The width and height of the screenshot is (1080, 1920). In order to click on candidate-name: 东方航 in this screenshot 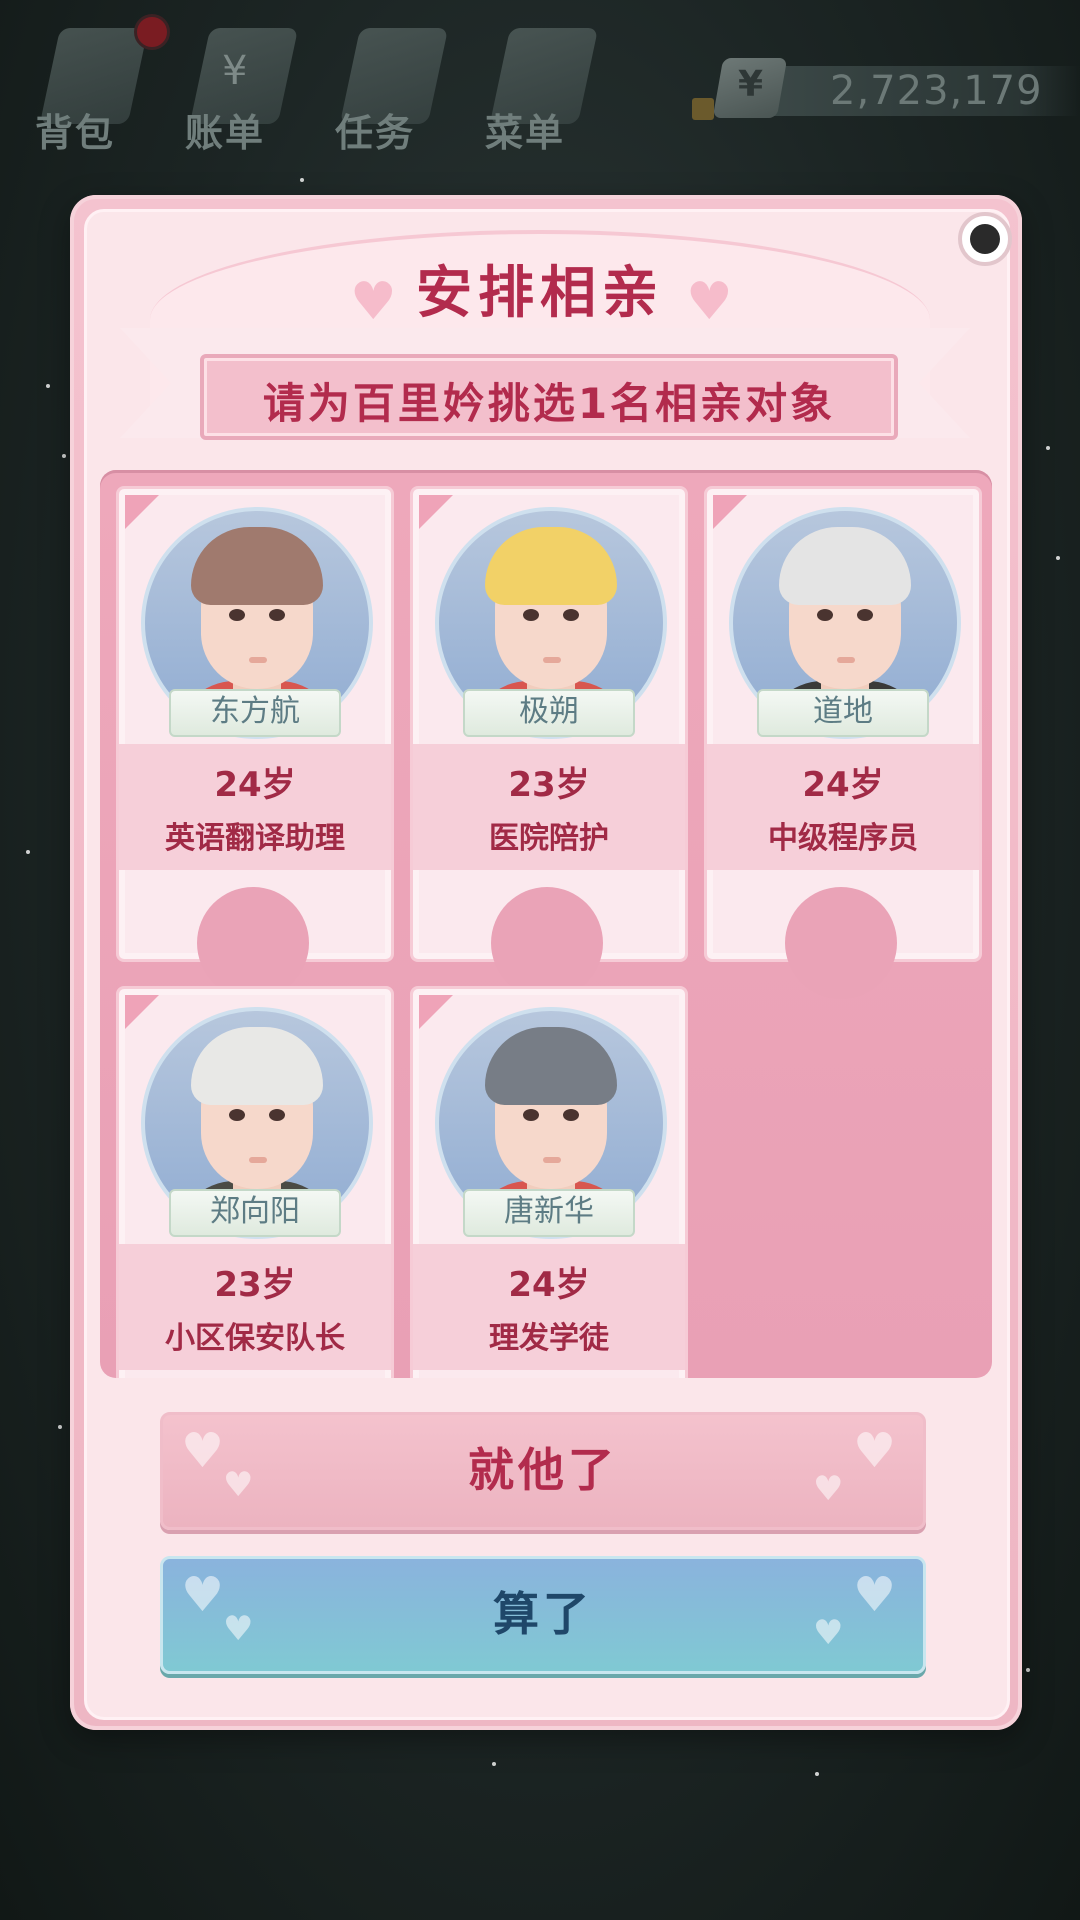, I will do `click(255, 711)`.